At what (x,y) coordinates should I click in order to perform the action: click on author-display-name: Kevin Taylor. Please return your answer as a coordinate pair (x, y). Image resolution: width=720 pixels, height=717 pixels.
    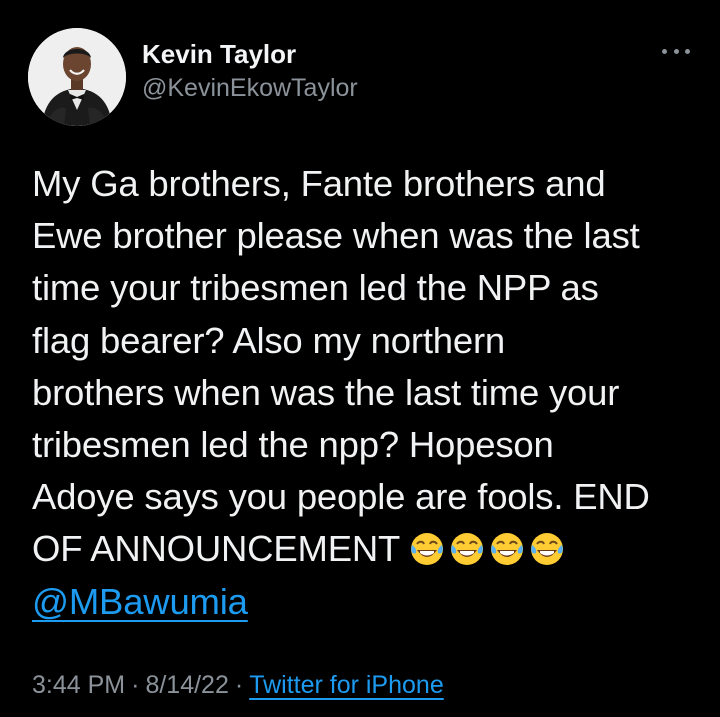
    Looking at the image, I should click on (250, 54).